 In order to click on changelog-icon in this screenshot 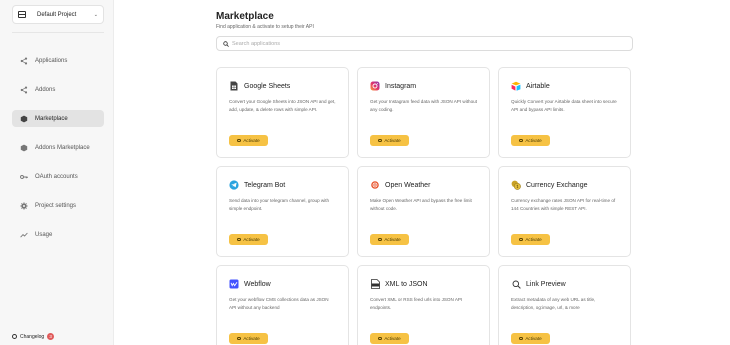, I will do `click(14, 336)`.